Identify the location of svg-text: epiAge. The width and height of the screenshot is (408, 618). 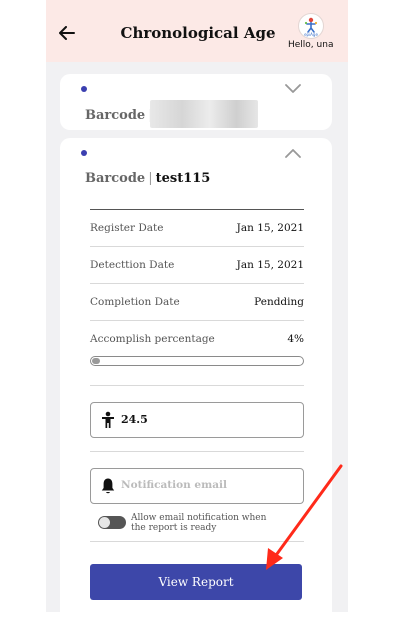
(311, 34).